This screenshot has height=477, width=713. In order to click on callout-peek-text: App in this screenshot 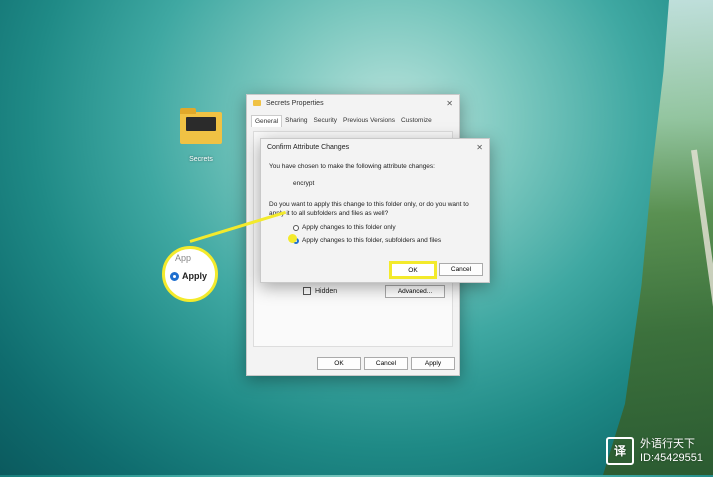, I will do `click(183, 258)`.